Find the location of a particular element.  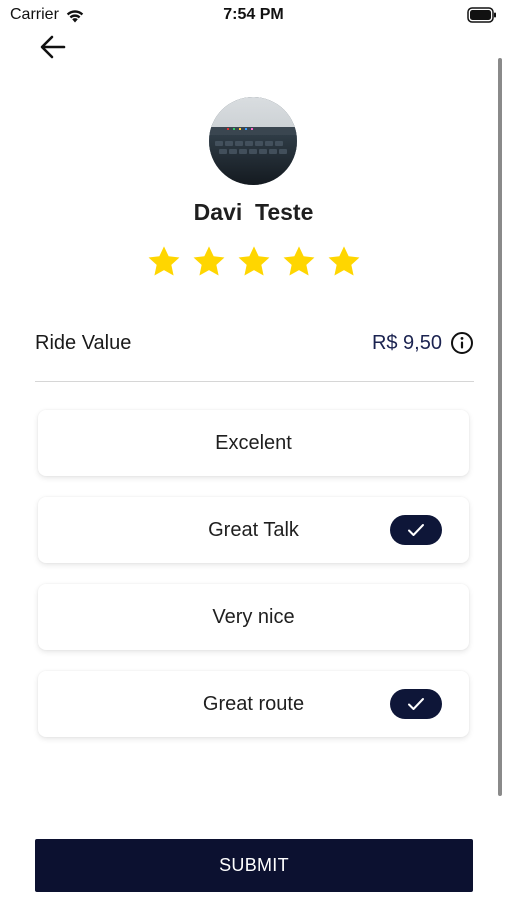

status-bar: Carrier 7:54 PM is located at coordinates (253, 15).